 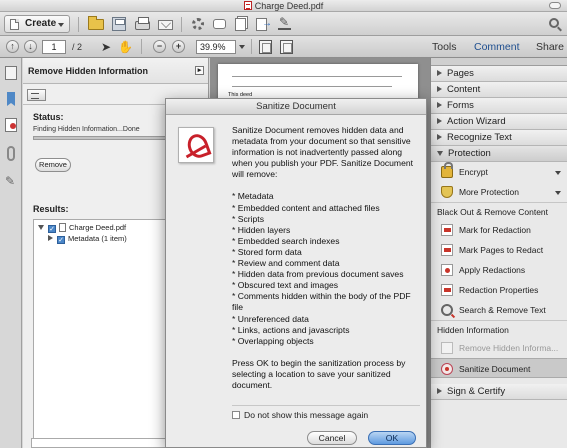 I want to click on comment-icon, so click(x=219, y=24).